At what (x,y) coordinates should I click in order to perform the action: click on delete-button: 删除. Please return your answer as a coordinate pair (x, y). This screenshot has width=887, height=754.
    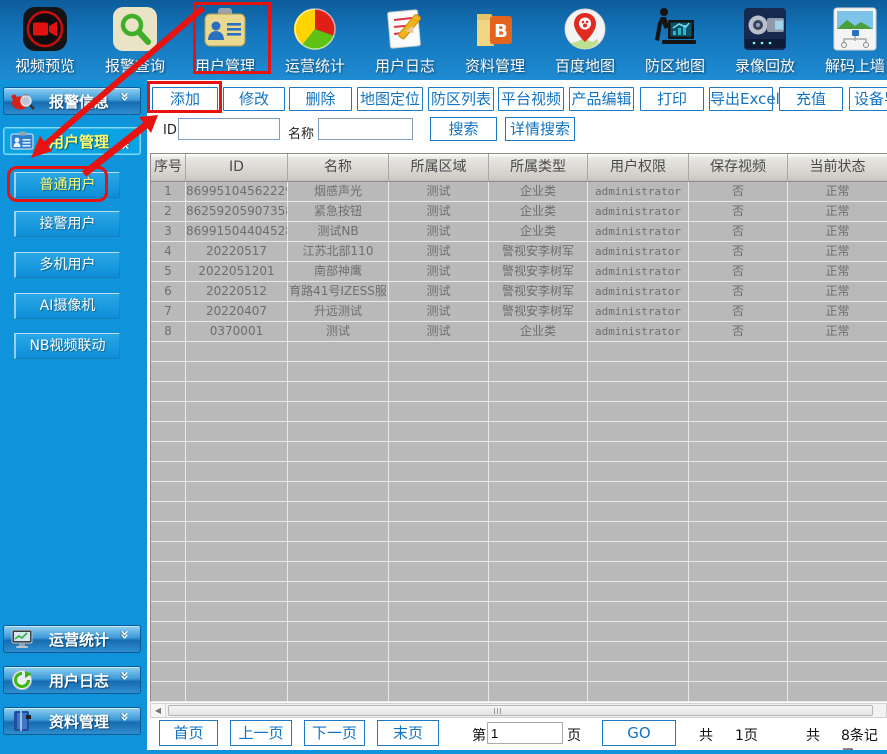
    Looking at the image, I should click on (320, 99).